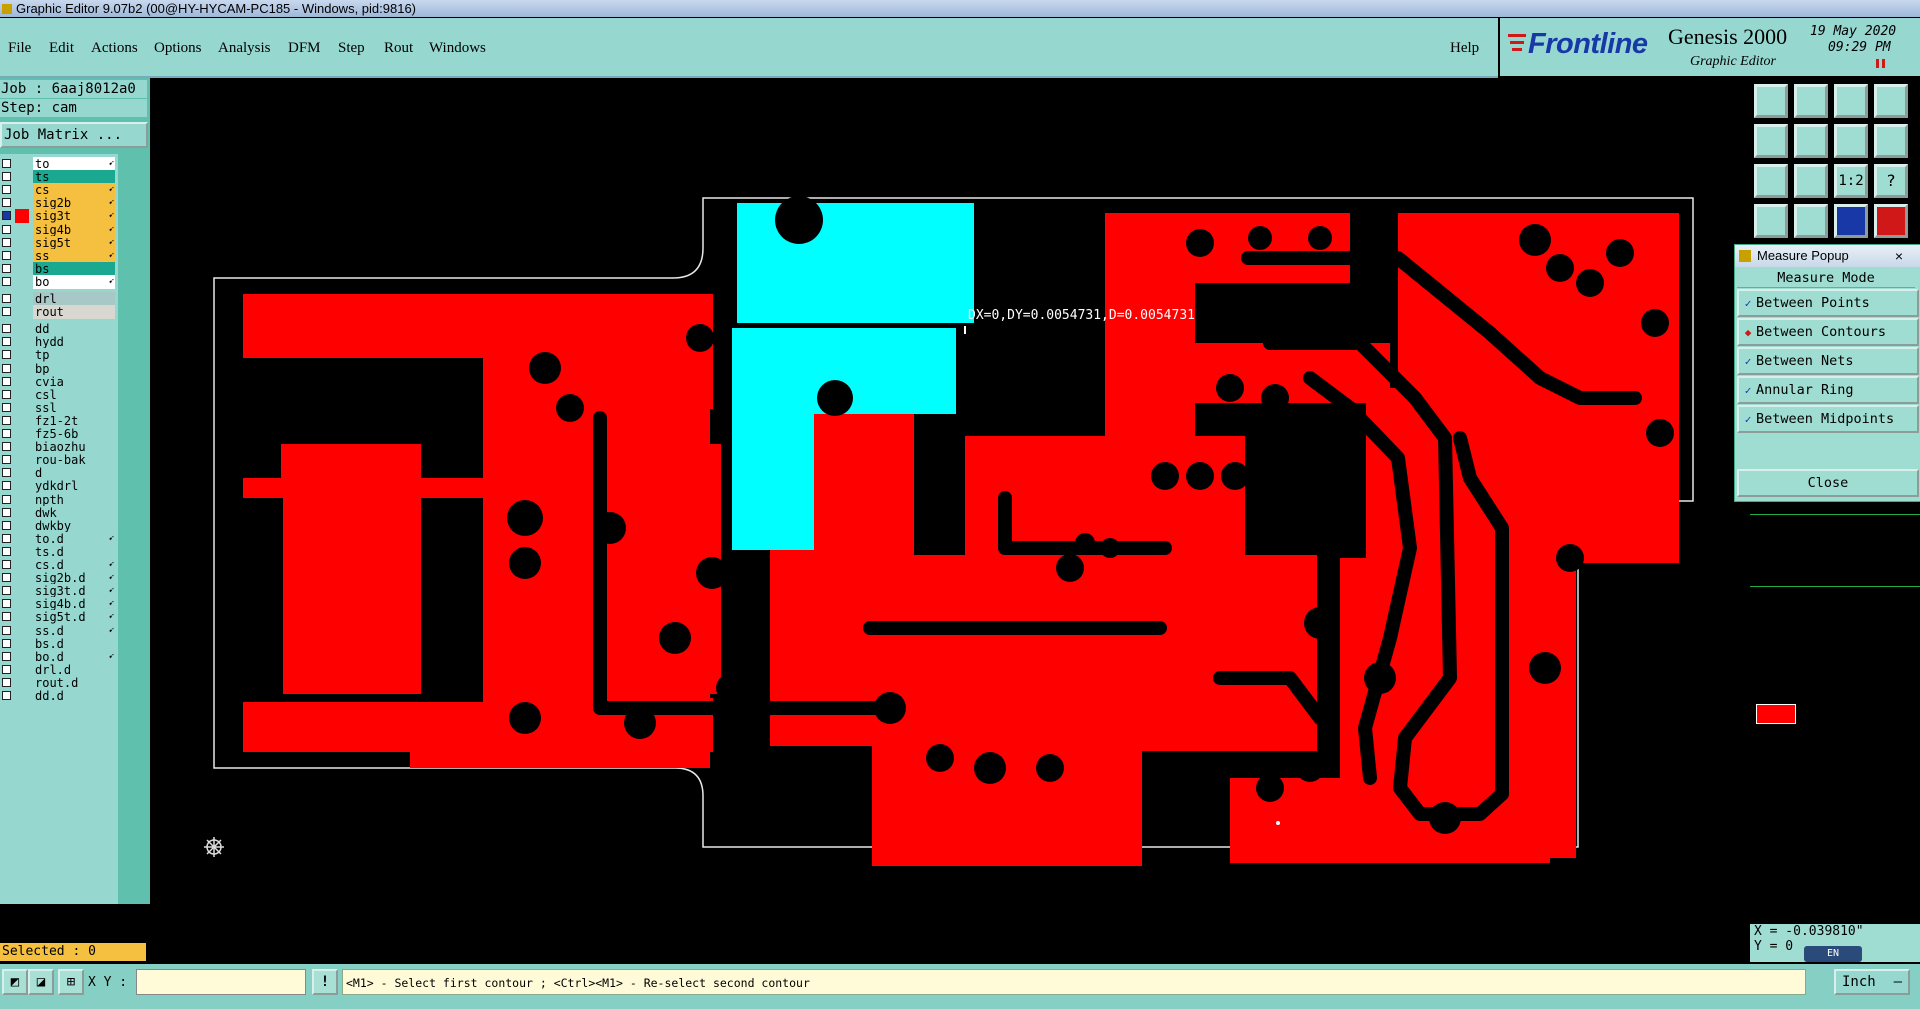 The image size is (1920, 1009). What do you see at coordinates (15, 982) in the screenshot?
I see `select-tool-icon: ◩` at bounding box center [15, 982].